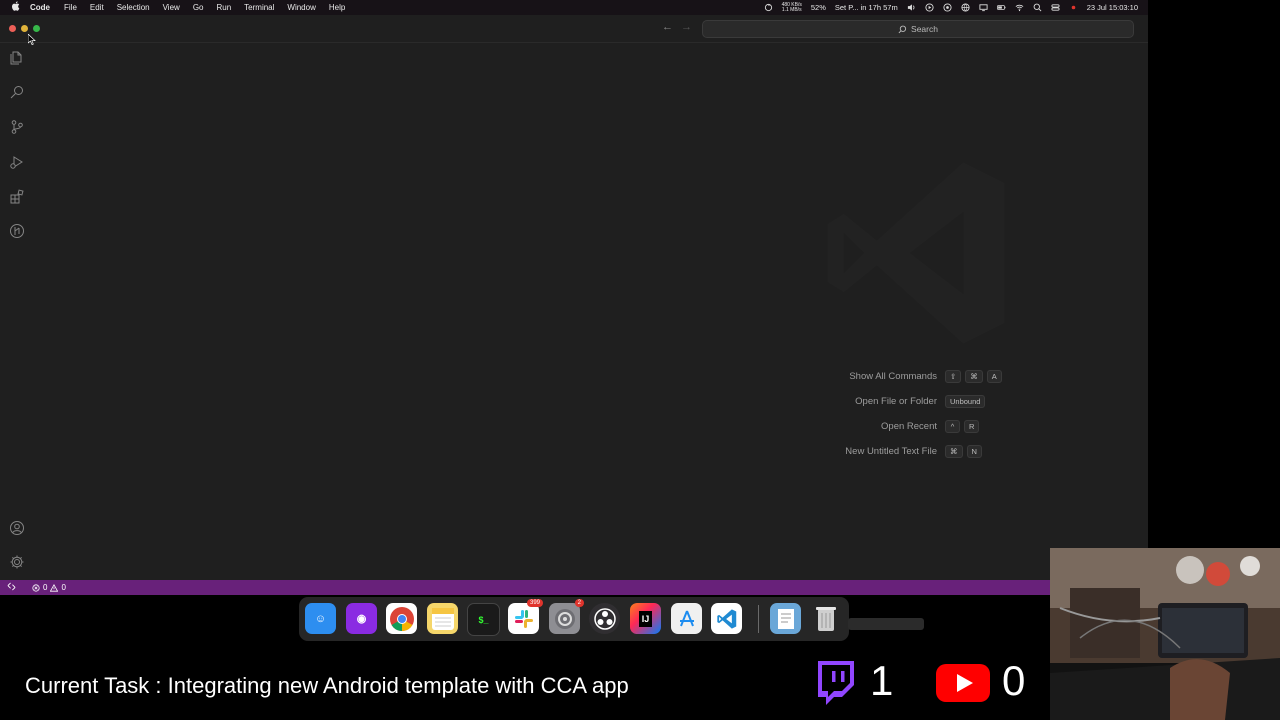 Image resolution: width=1280 pixels, height=720 pixels. Describe the element at coordinates (1073, 7) in the screenshot. I see `notification-dot-icon` at that location.